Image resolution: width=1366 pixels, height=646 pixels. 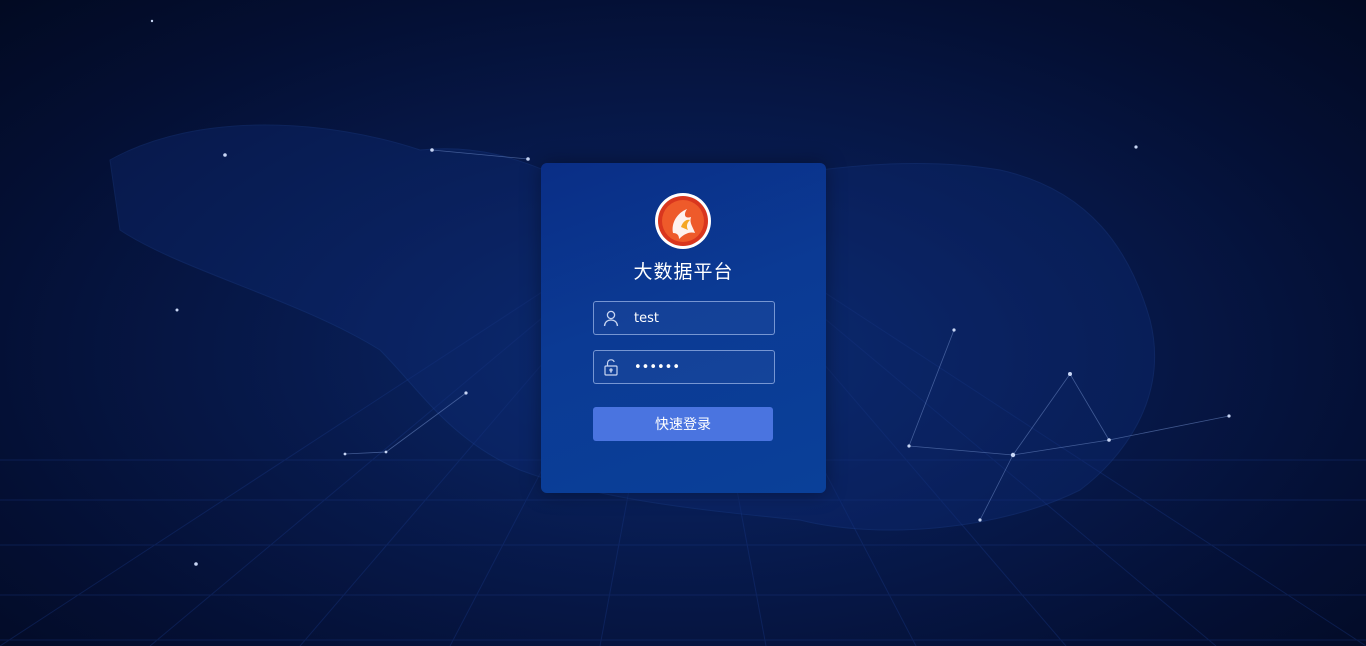 I want to click on user-icon, so click(x=611, y=318).